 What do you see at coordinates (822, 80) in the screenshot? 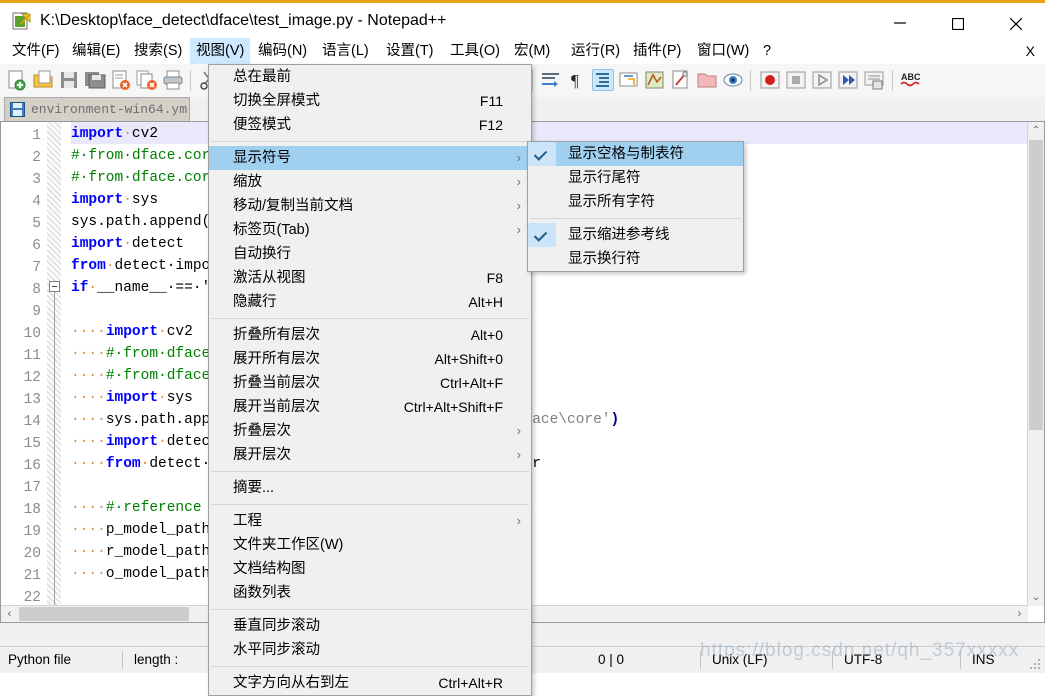
I see `macro-play-icon` at bounding box center [822, 80].